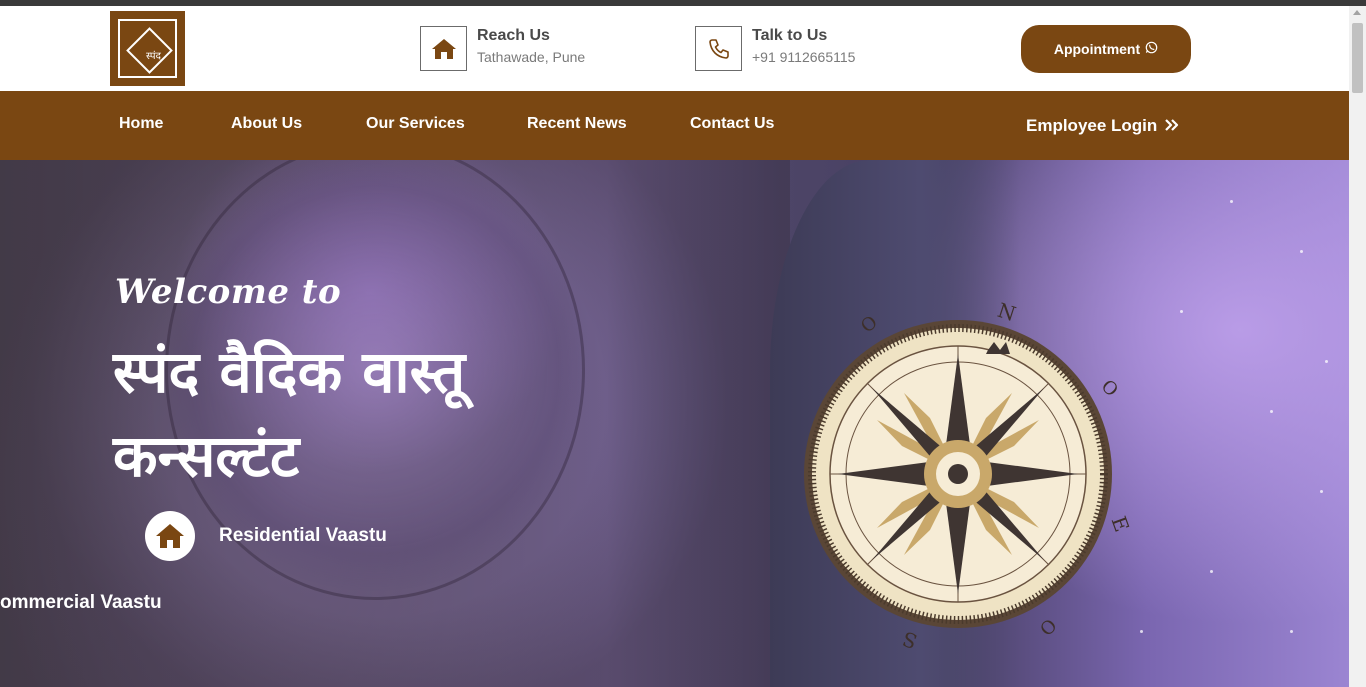 The image size is (1366, 687). What do you see at coordinates (289, 414) in the screenshot?
I see `hero-headline: स्पंद वैदिक वास्तू कन्सल्टंट` at bounding box center [289, 414].